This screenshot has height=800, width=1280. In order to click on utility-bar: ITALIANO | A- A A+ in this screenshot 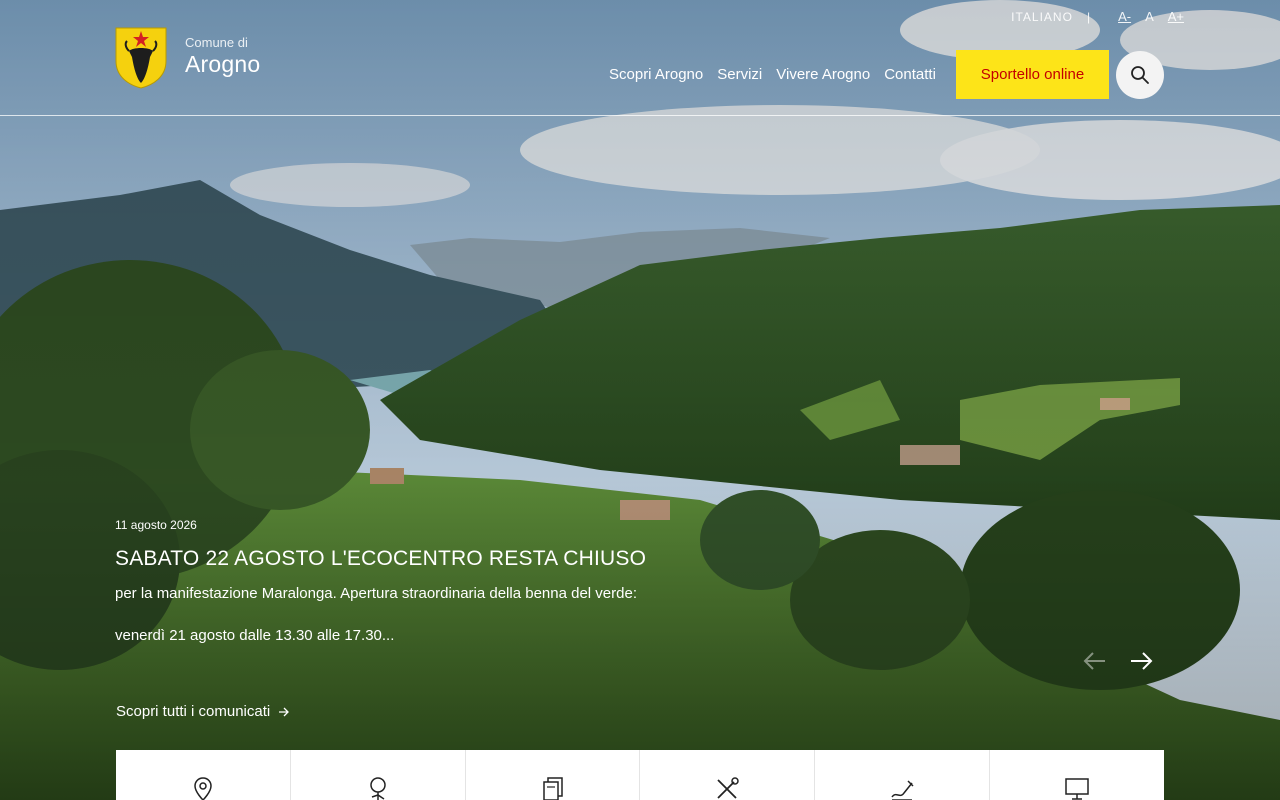, I will do `click(1097, 16)`.